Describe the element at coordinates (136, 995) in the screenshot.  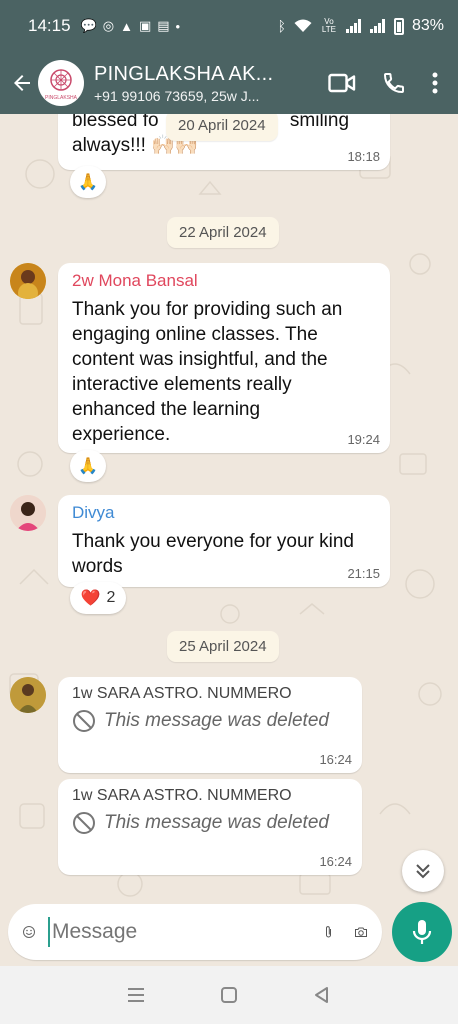
I see `recent-apps-icon` at that location.